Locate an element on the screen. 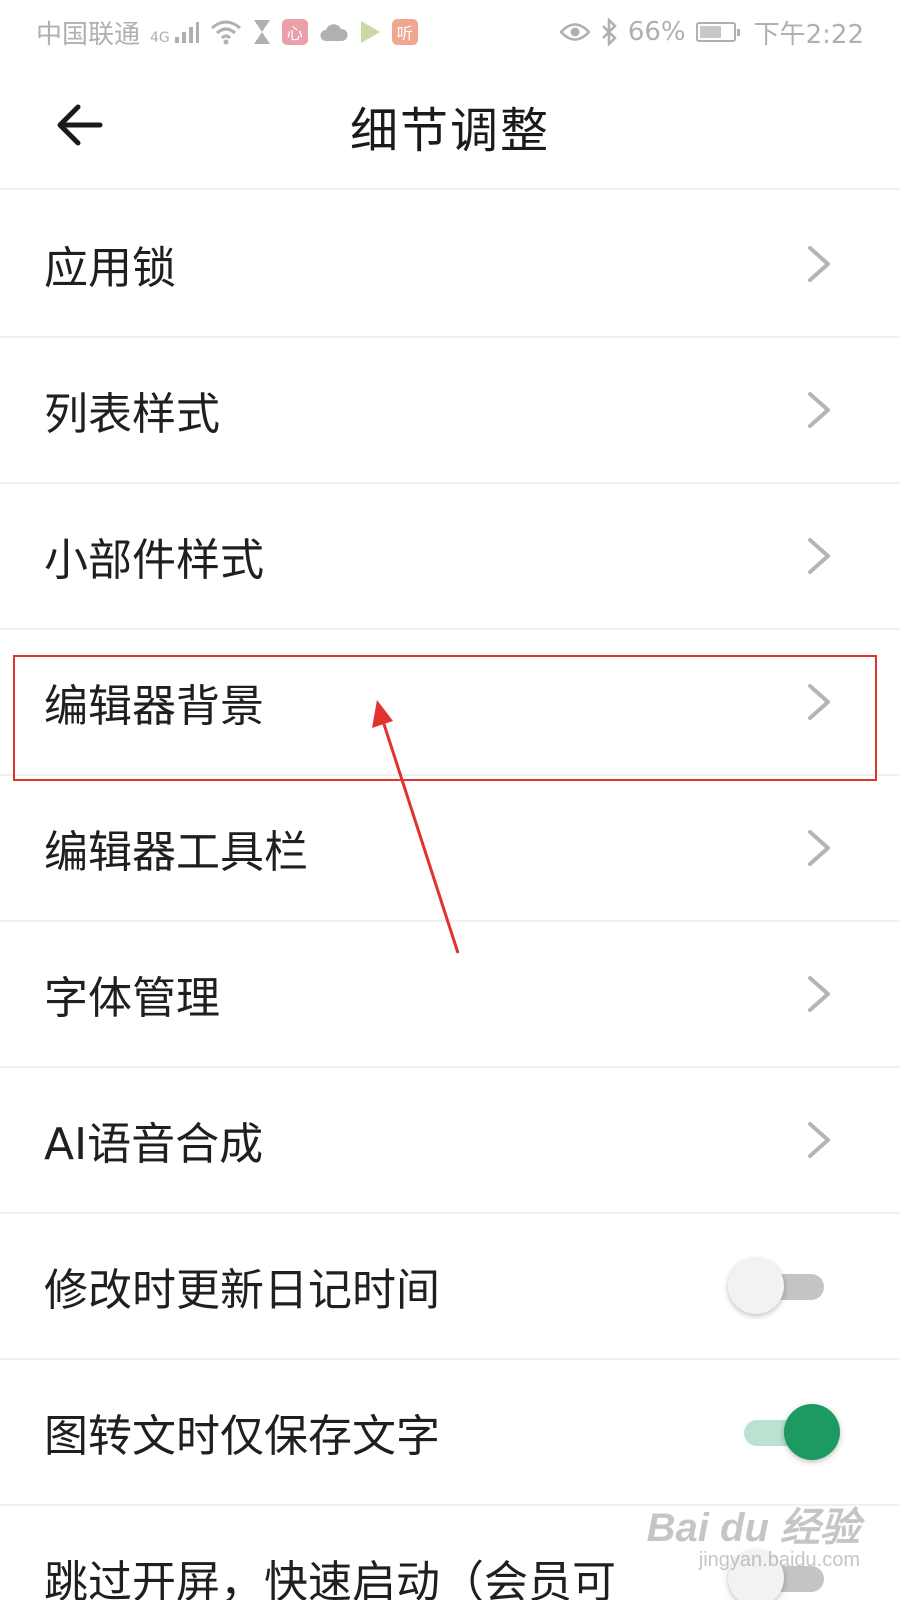 Image resolution: width=900 pixels, height=1600 pixels. setting-list-style: 列表样式 is located at coordinates (450, 411).